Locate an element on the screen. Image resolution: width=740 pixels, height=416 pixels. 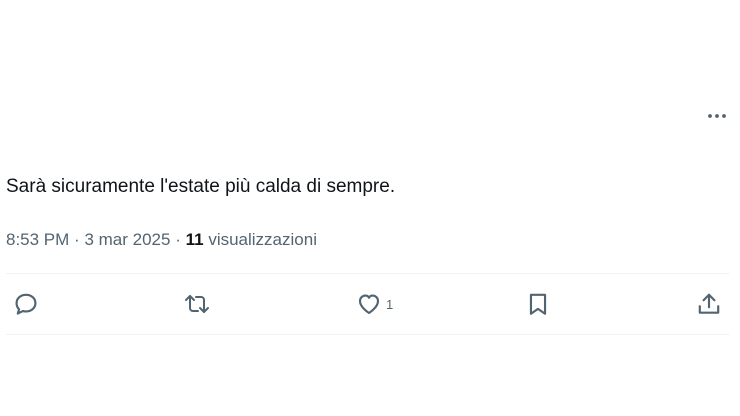
like-button: 1 is located at coordinates (374, 304).